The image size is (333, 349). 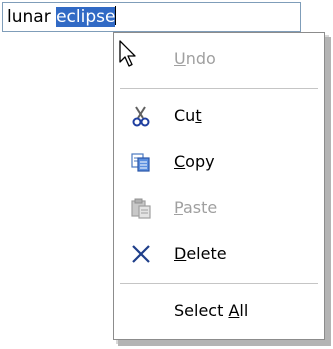 What do you see at coordinates (200, 253) in the screenshot?
I see `menu-item-delete-label: Delete` at bounding box center [200, 253].